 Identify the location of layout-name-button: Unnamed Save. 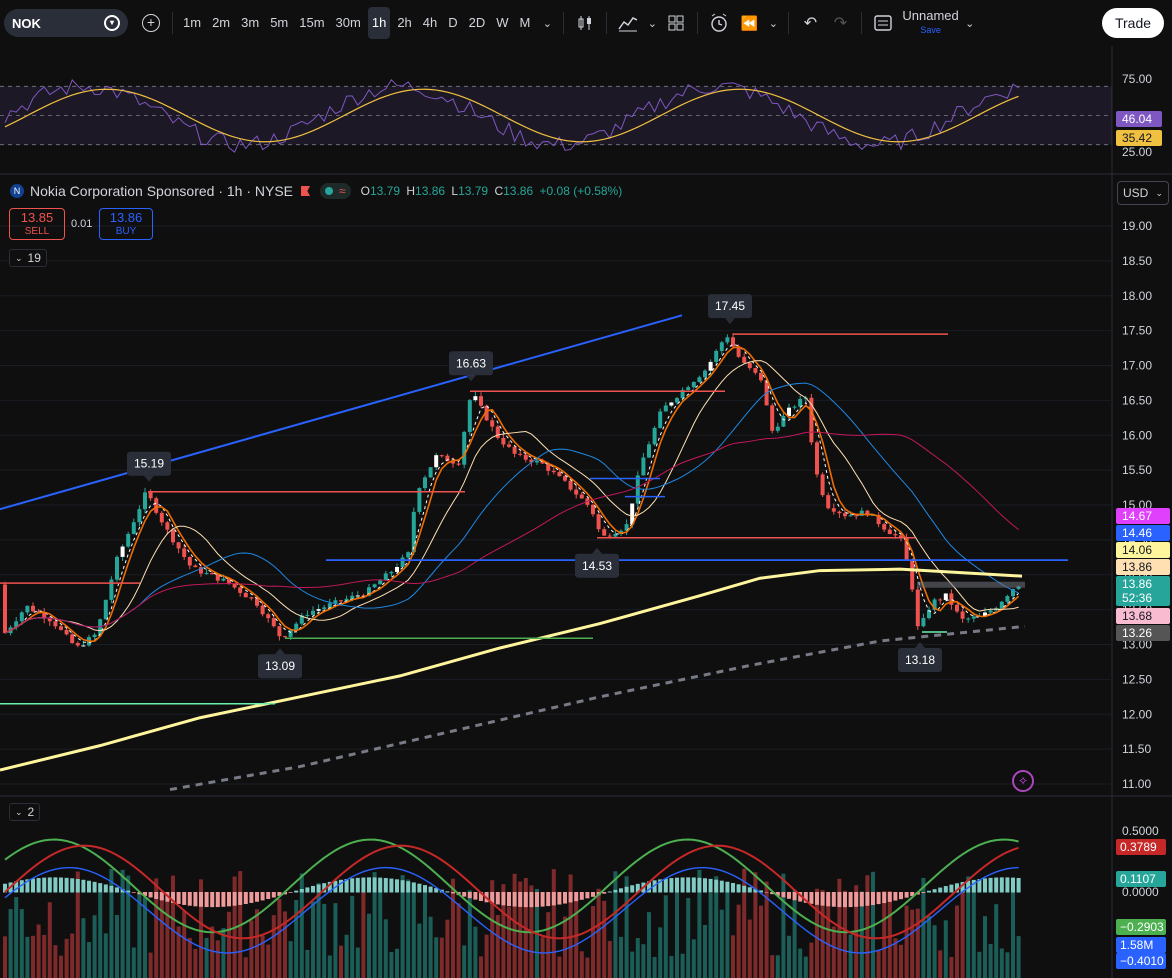
(930, 23).